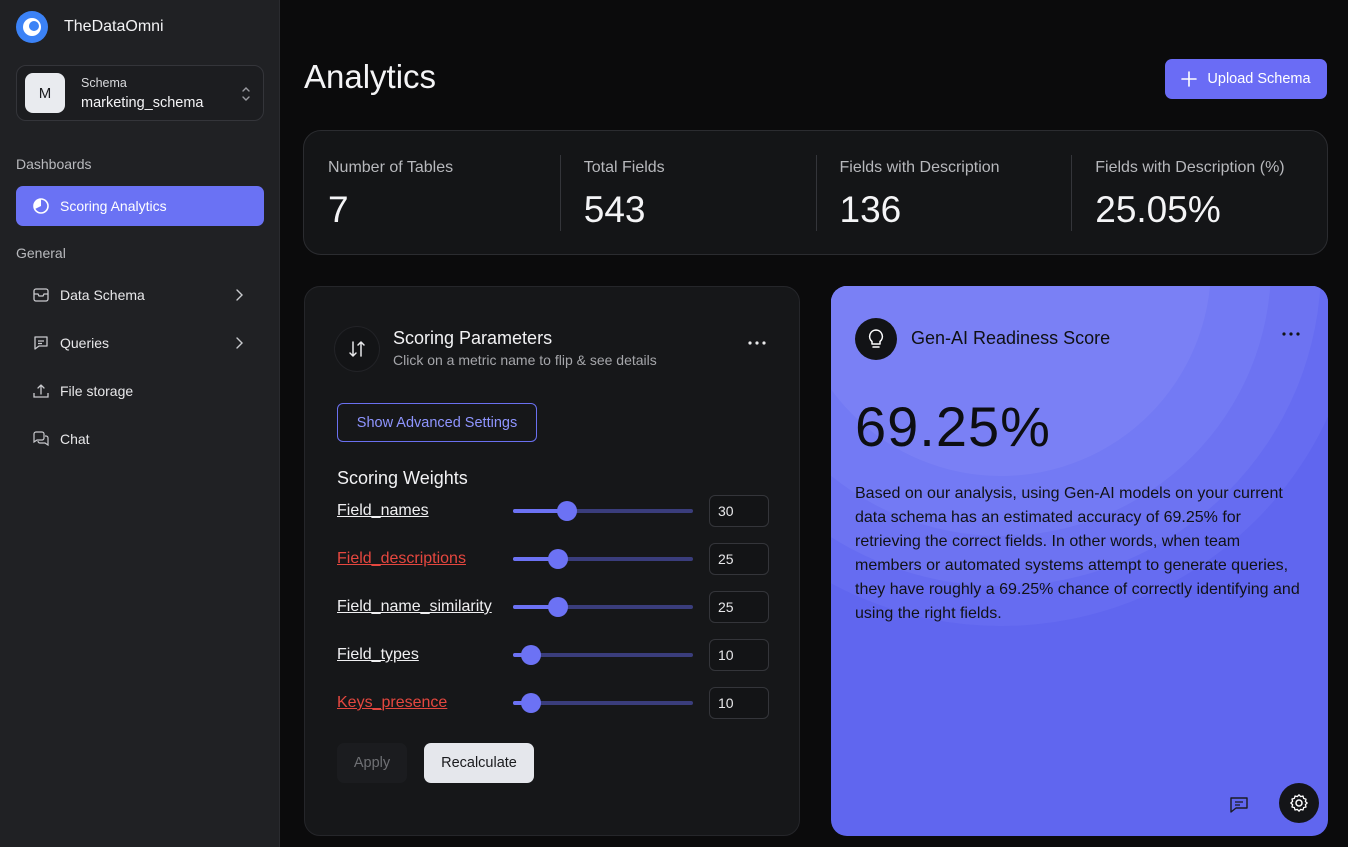 The width and height of the screenshot is (1348, 847). I want to click on upload-schema-button: Upload Schema, so click(1246, 79).